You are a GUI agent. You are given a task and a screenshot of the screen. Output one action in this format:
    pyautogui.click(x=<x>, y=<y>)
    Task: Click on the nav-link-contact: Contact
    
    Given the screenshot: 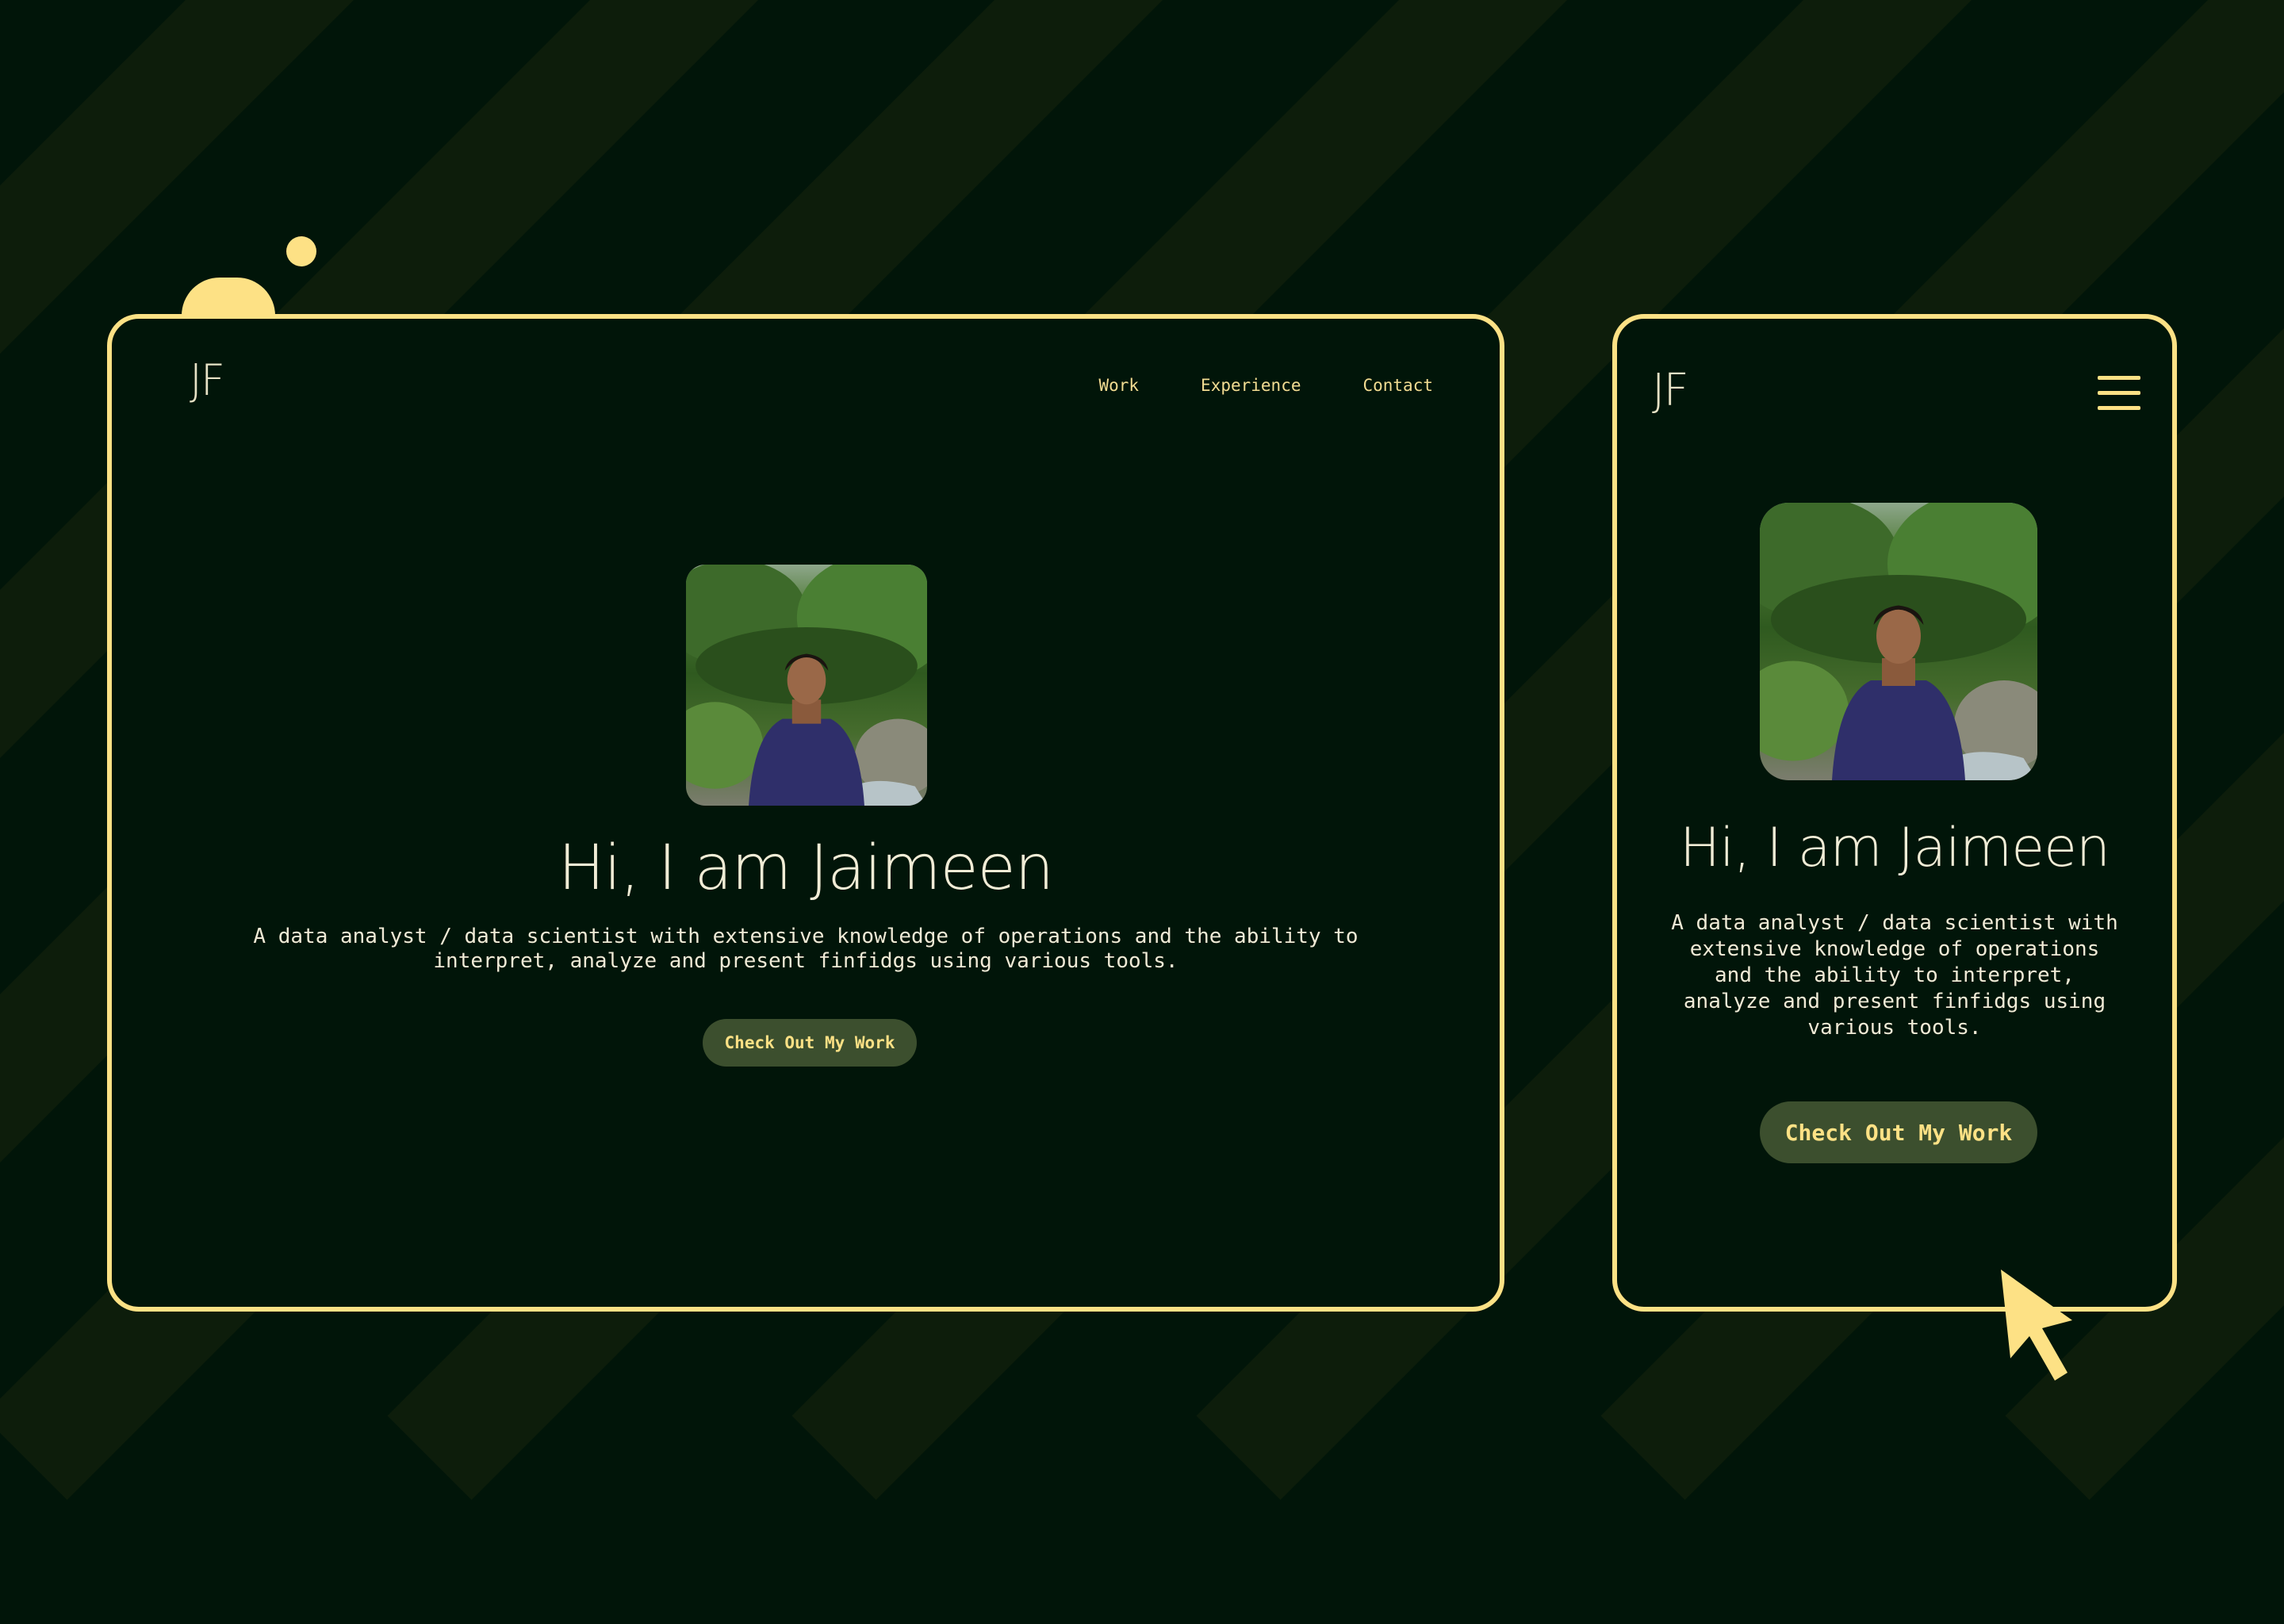 What is the action you would take?
    pyautogui.click(x=1397, y=385)
    